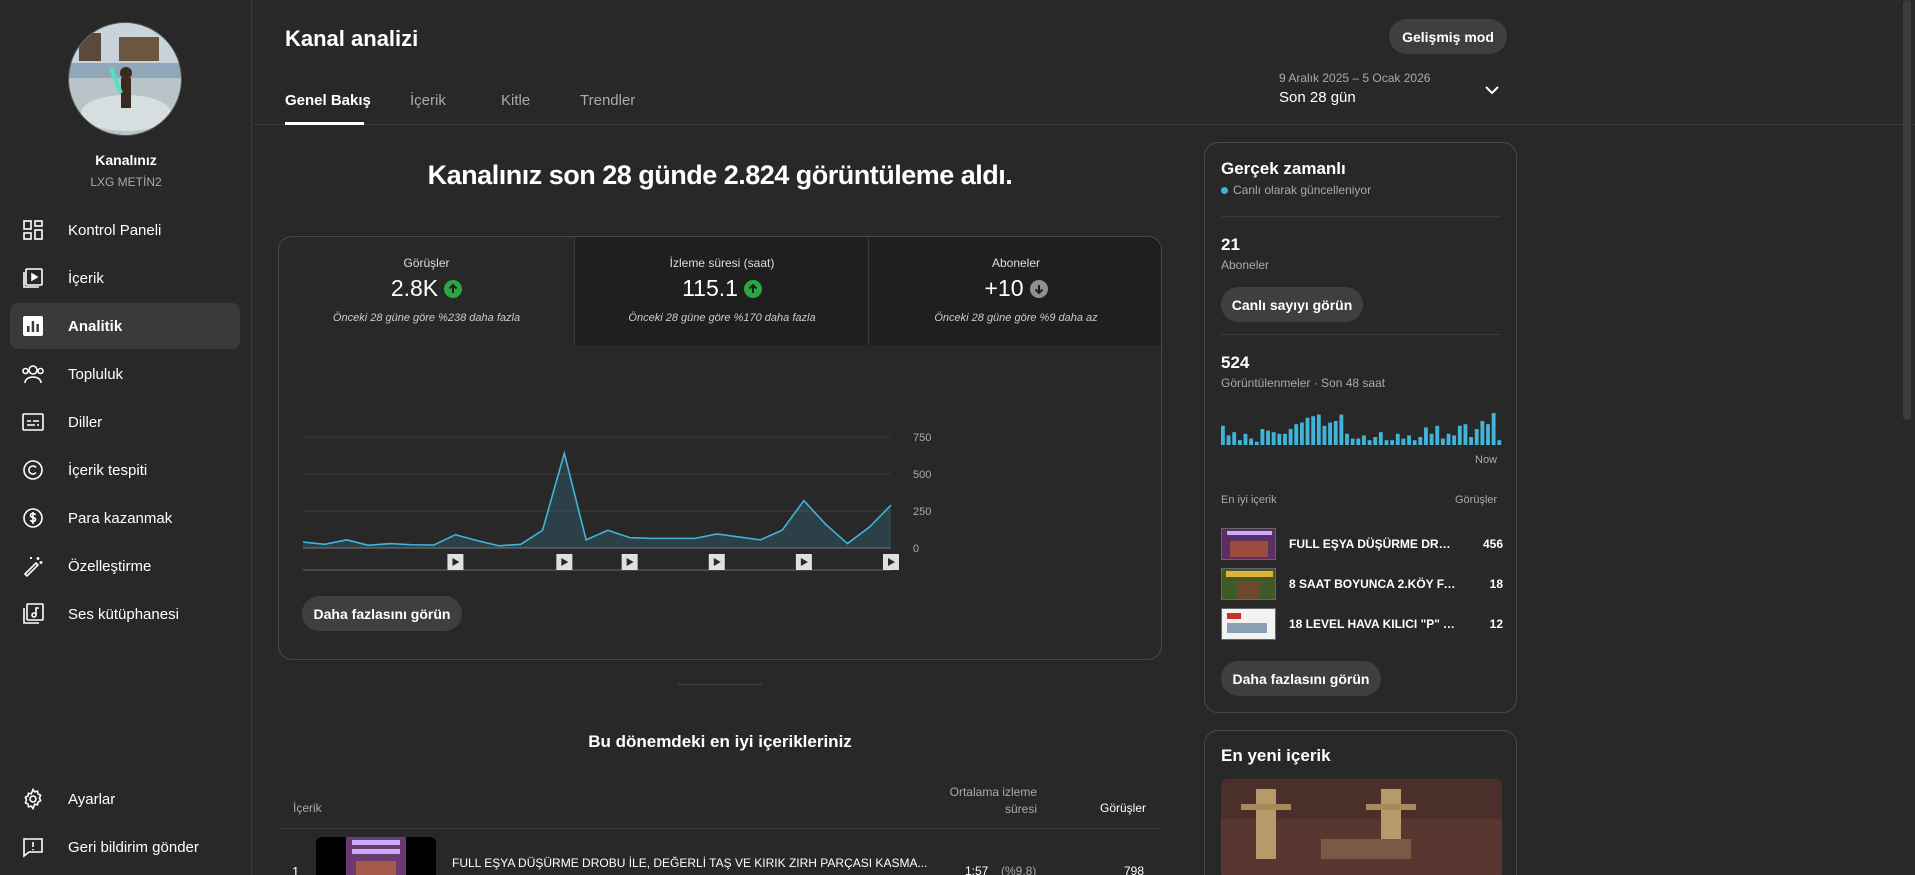  What do you see at coordinates (1276, 755) in the screenshot?
I see `latest-content-title: En yeni içerik` at bounding box center [1276, 755].